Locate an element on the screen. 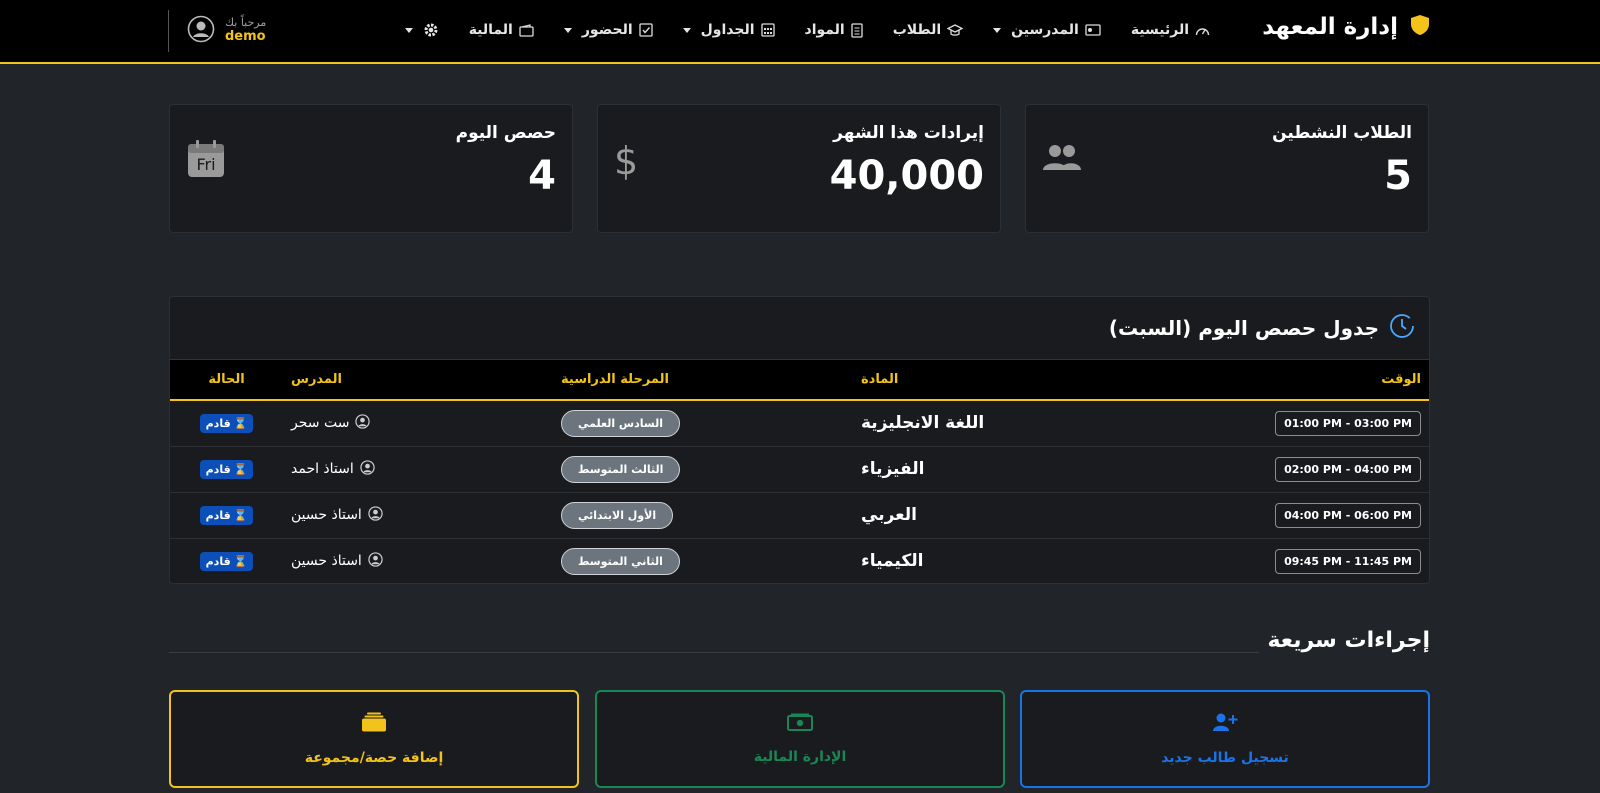 The image size is (1600, 793). teacher-cell: استاذ احمد is located at coordinates (333, 469).